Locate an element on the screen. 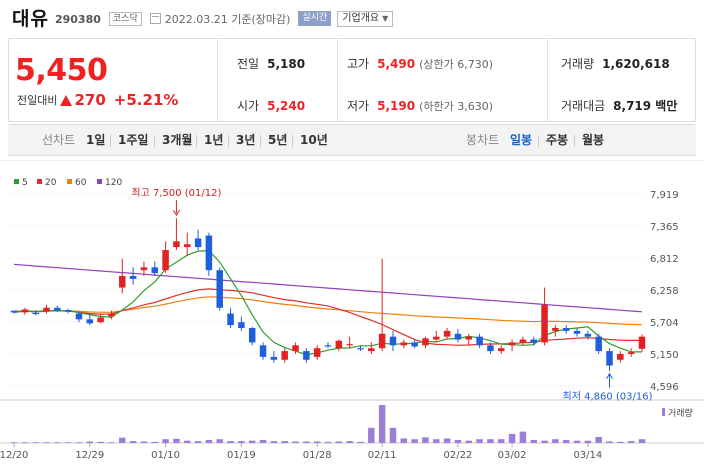 The image size is (704, 469). market-badge: 코스닥 is located at coordinates (125, 18).